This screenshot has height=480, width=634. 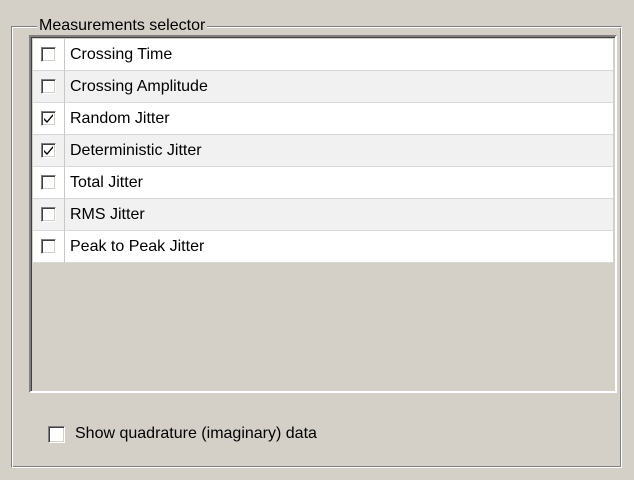 I want to click on list-item-label: Crossing Time, so click(x=339, y=55).